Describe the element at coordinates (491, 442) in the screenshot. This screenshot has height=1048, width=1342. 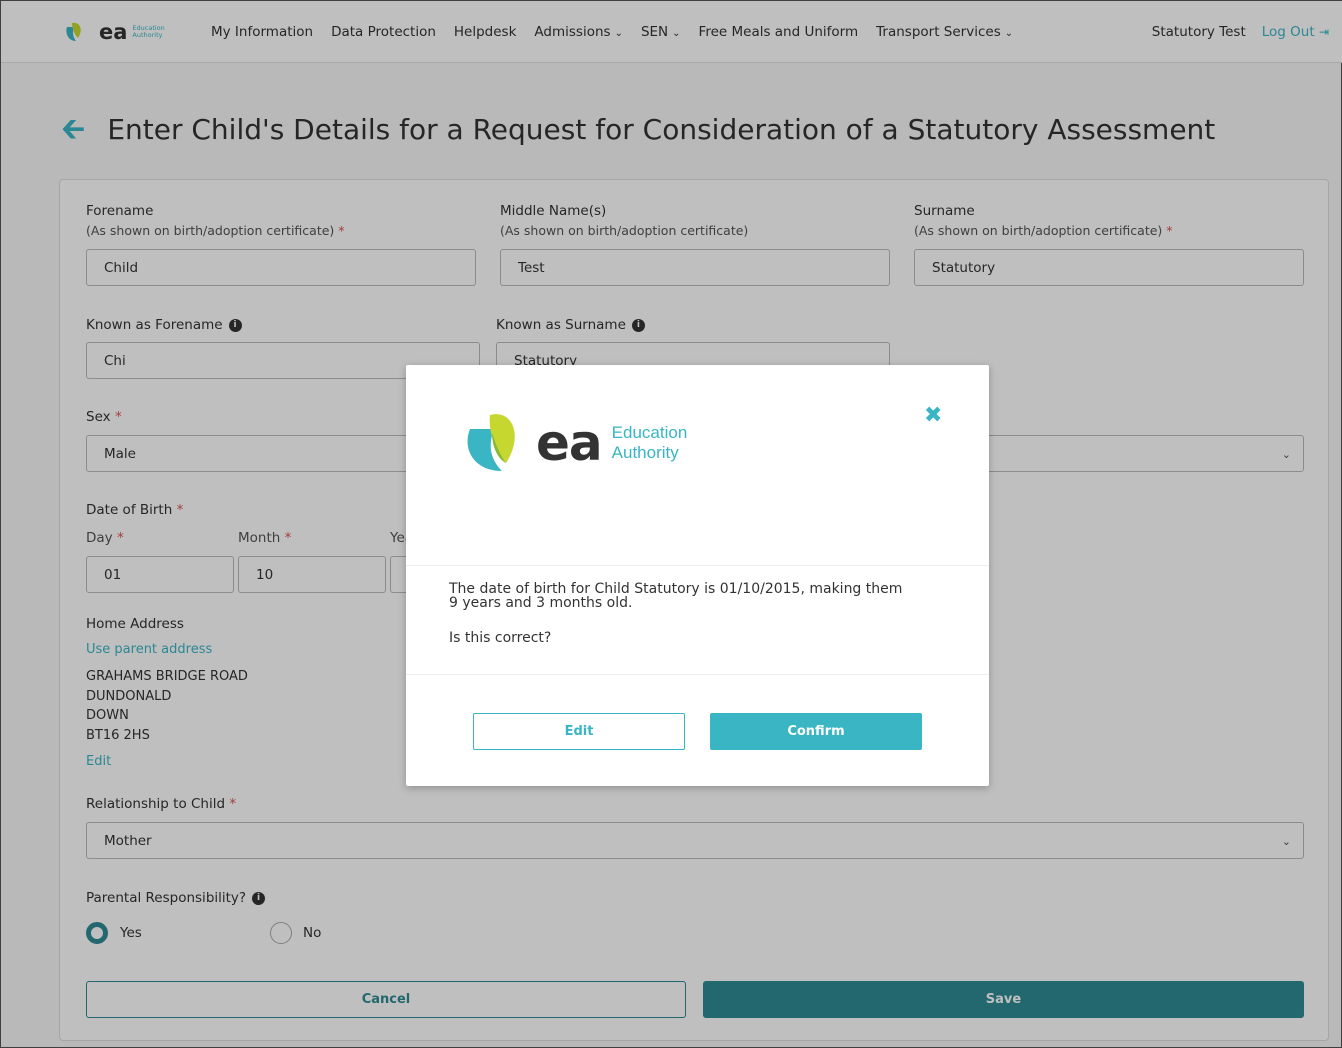
I see `ea-logo-leaf-icon` at that location.